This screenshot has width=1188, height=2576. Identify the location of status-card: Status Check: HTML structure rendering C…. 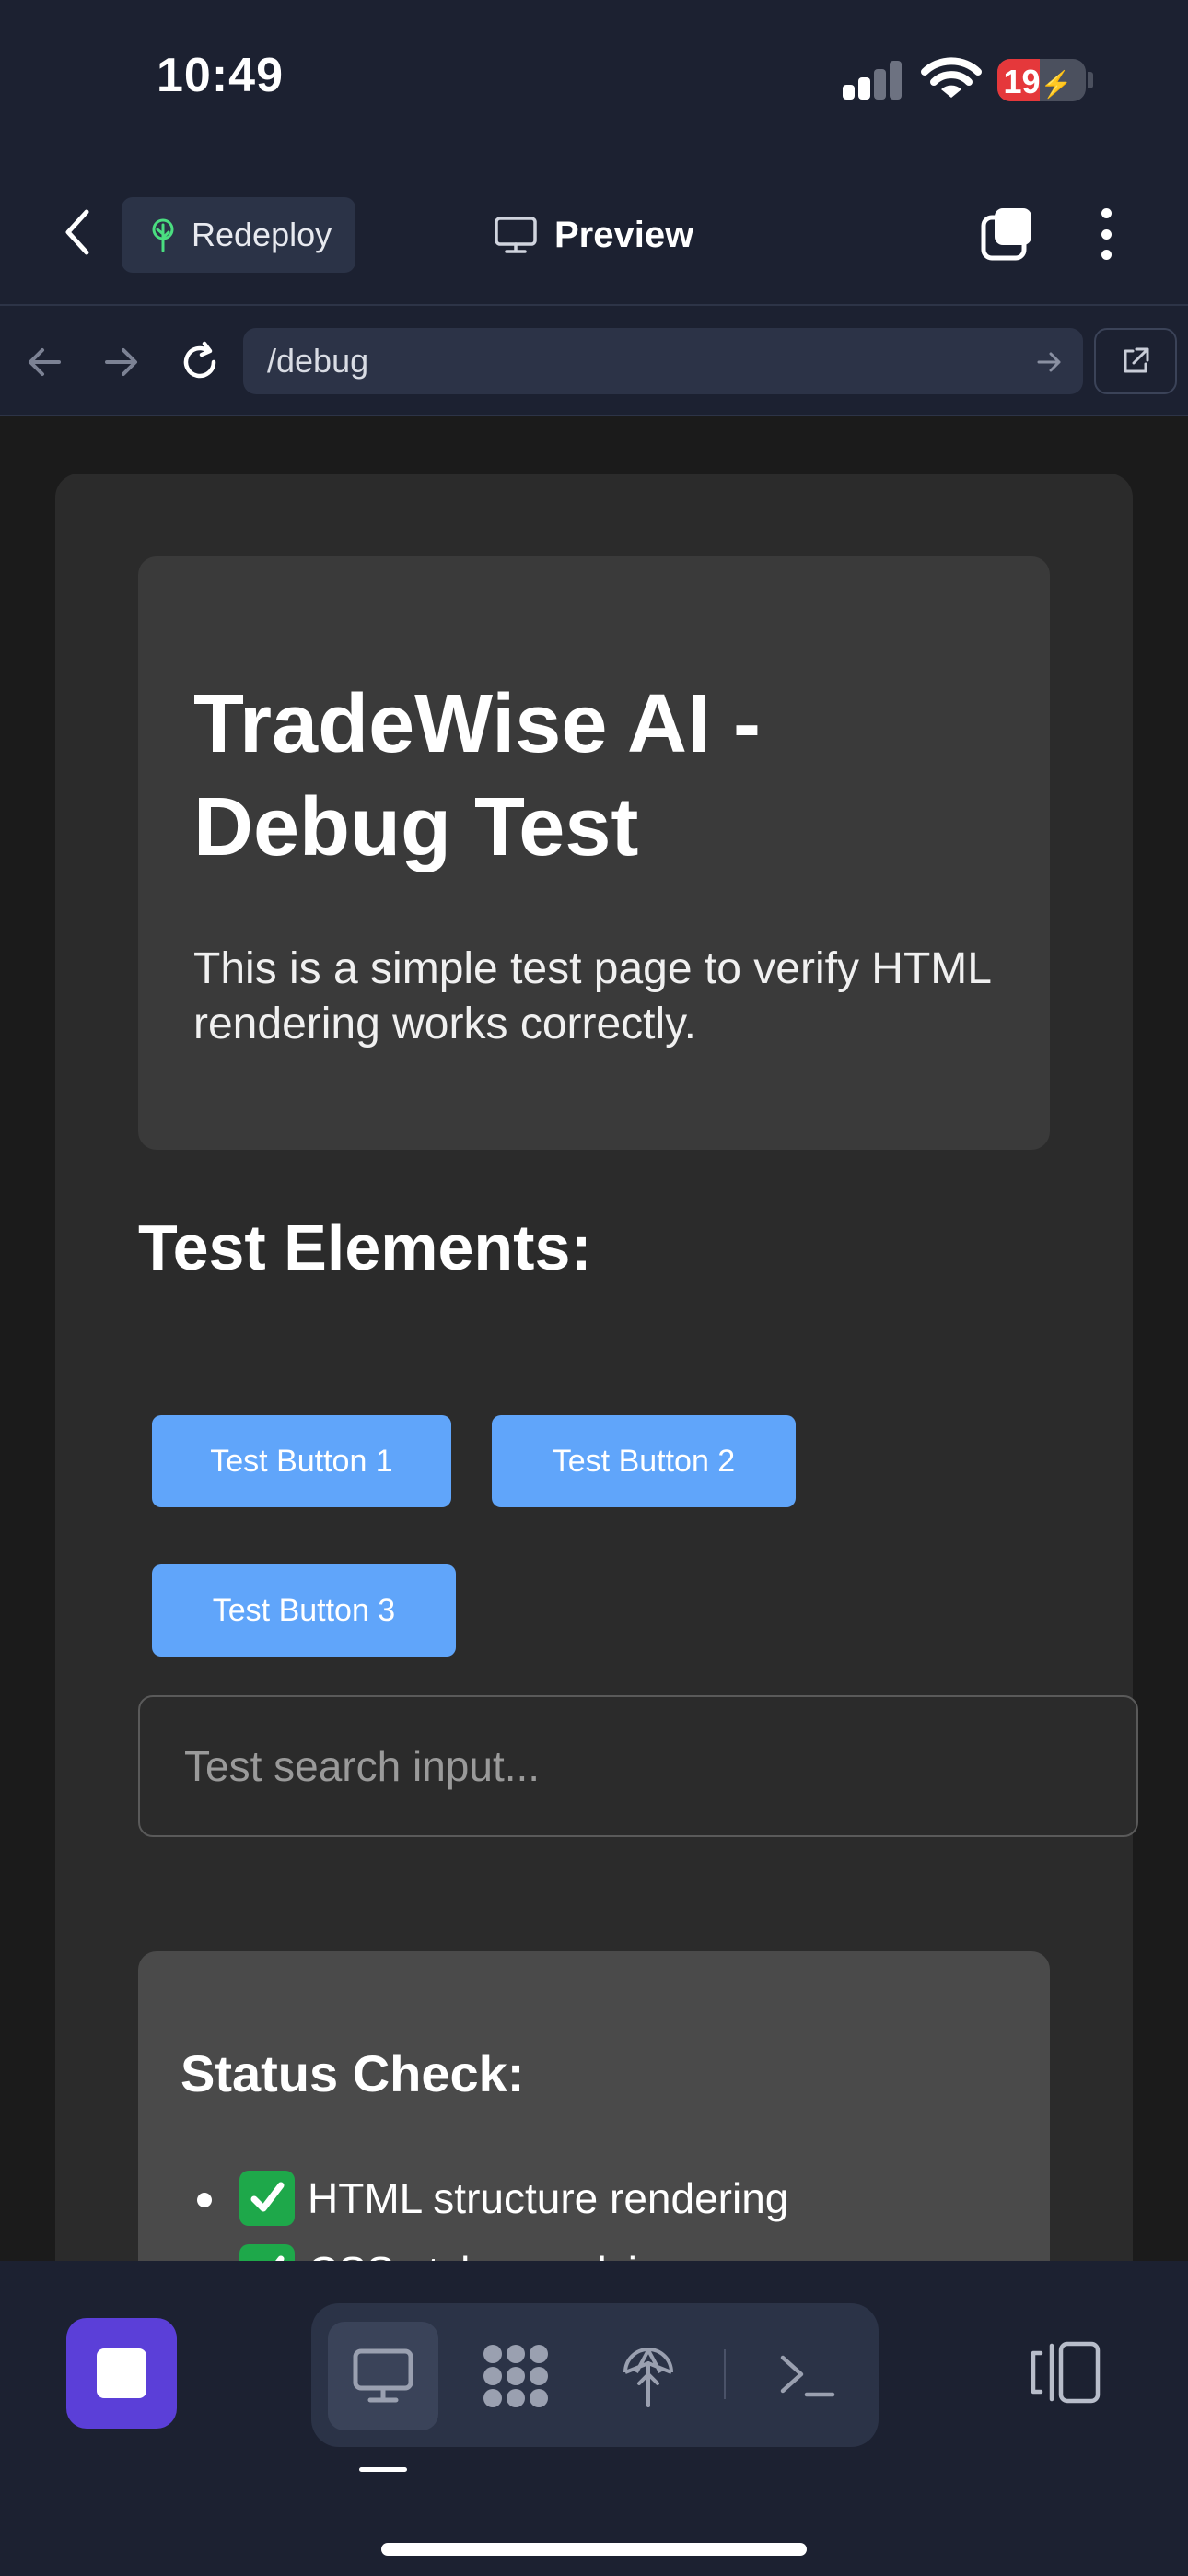
(594, 2106).